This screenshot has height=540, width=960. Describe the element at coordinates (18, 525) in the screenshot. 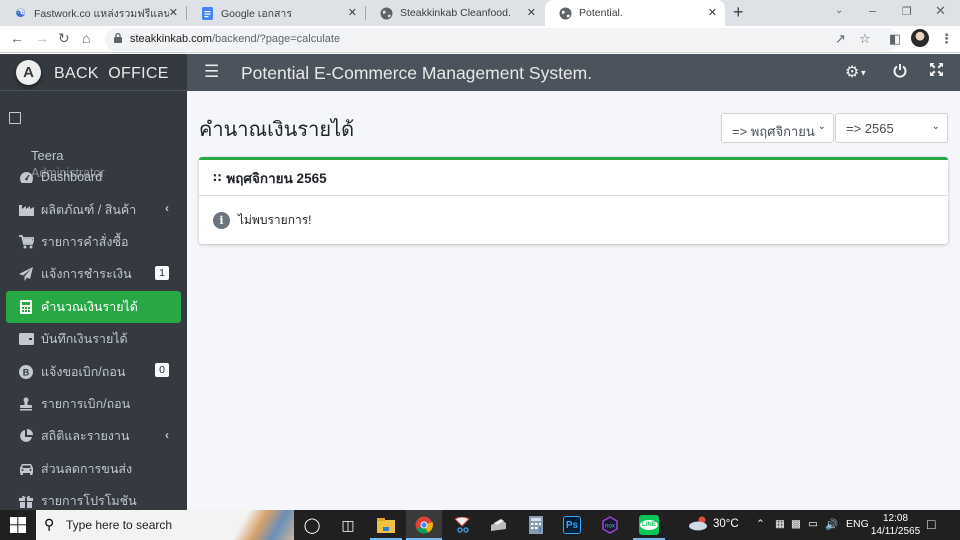

I see `windows-start-icon` at that location.